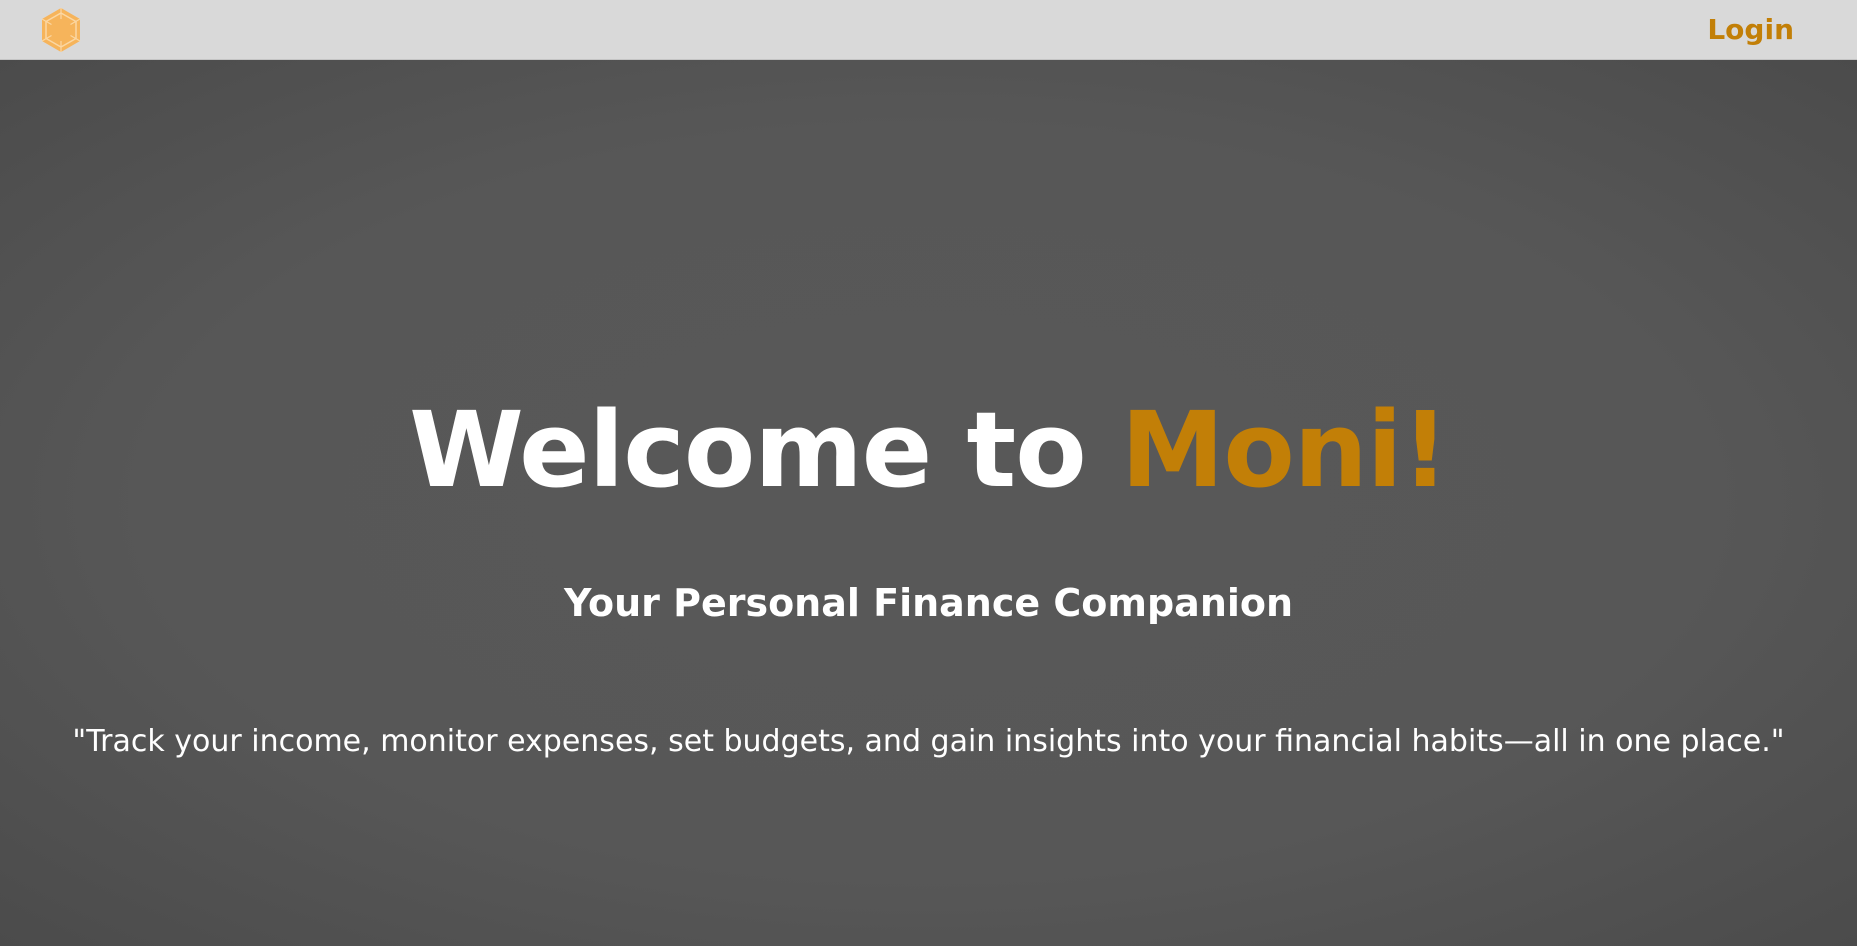 This screenshot has height=946, width=1857. Describe the element at coordinates (1284, 450) in the screenshot. I see `brand-name: Moni!` at that location.